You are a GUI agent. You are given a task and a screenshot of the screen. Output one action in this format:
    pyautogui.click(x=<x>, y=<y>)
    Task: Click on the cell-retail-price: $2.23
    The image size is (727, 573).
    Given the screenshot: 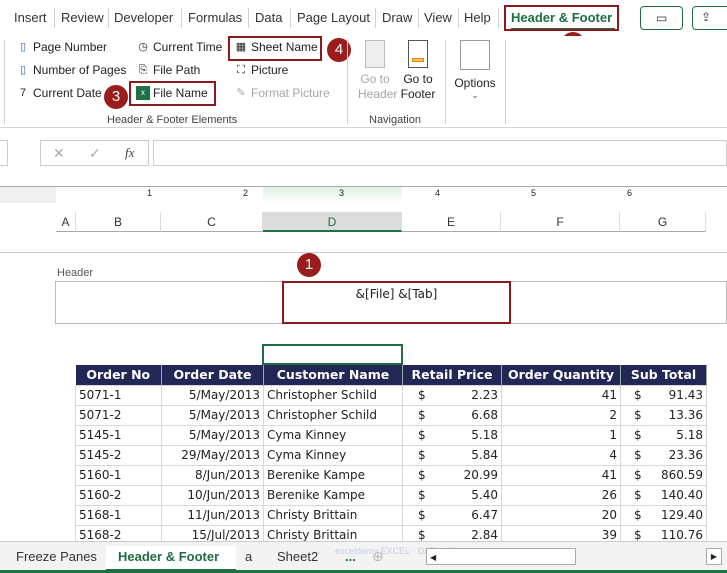 What is the action you would take?
    pyautogui.click(x=452, y=395)
    